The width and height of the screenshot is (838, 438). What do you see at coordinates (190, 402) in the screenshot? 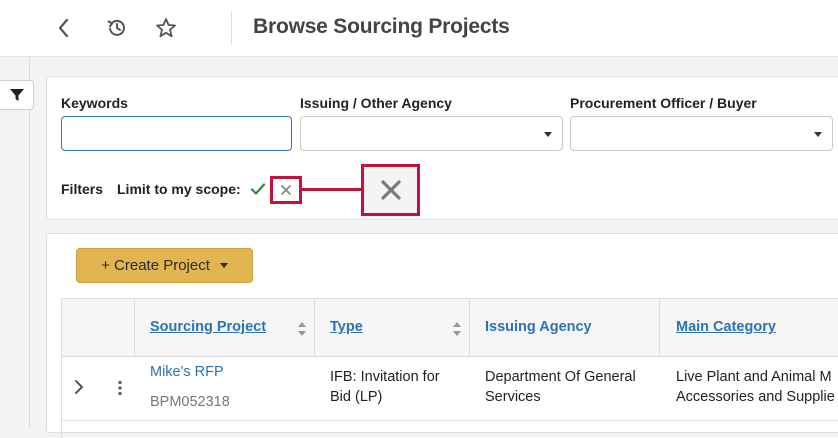
I see `project-code: BPM052318` at bounding box center [190, 402].